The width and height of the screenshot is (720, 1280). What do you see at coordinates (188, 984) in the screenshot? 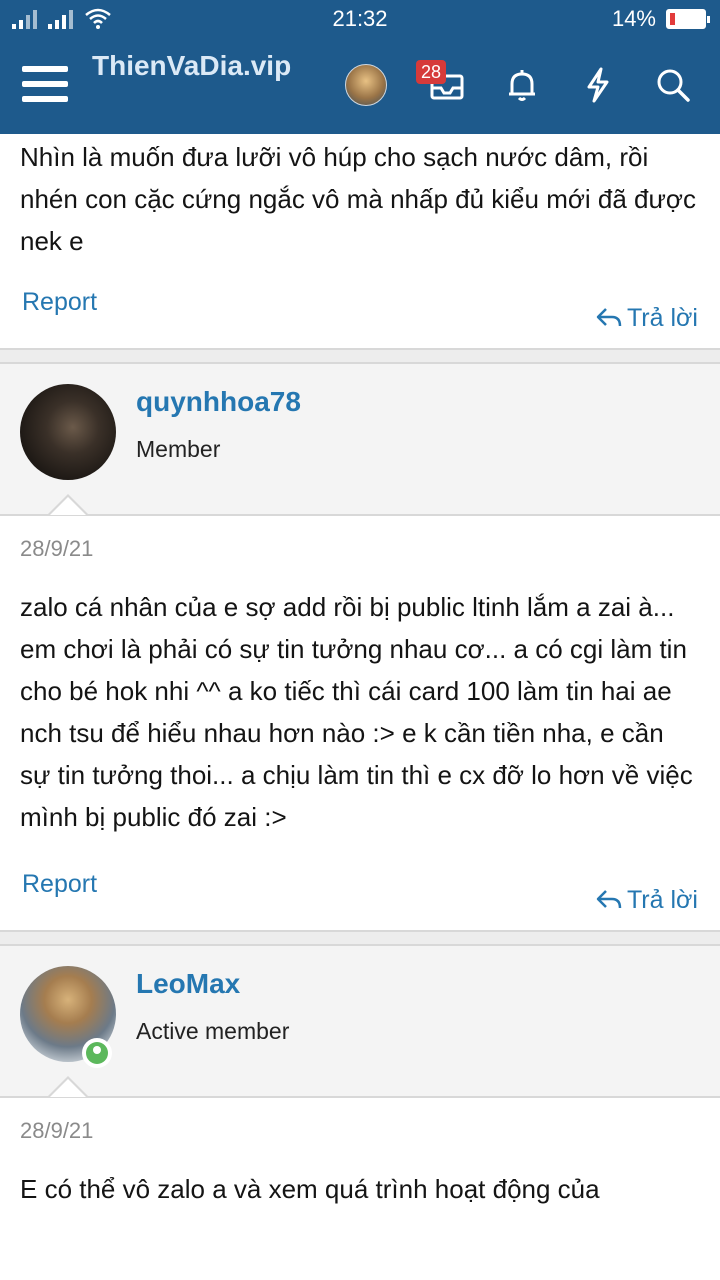
I see `username: LeoMax` at bounding box center [188, 984].